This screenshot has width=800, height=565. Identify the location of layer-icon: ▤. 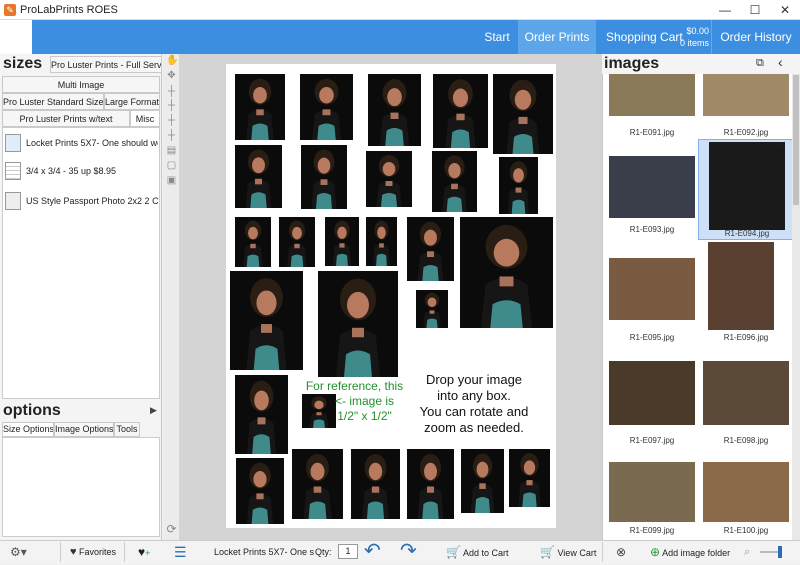
(171, 150).